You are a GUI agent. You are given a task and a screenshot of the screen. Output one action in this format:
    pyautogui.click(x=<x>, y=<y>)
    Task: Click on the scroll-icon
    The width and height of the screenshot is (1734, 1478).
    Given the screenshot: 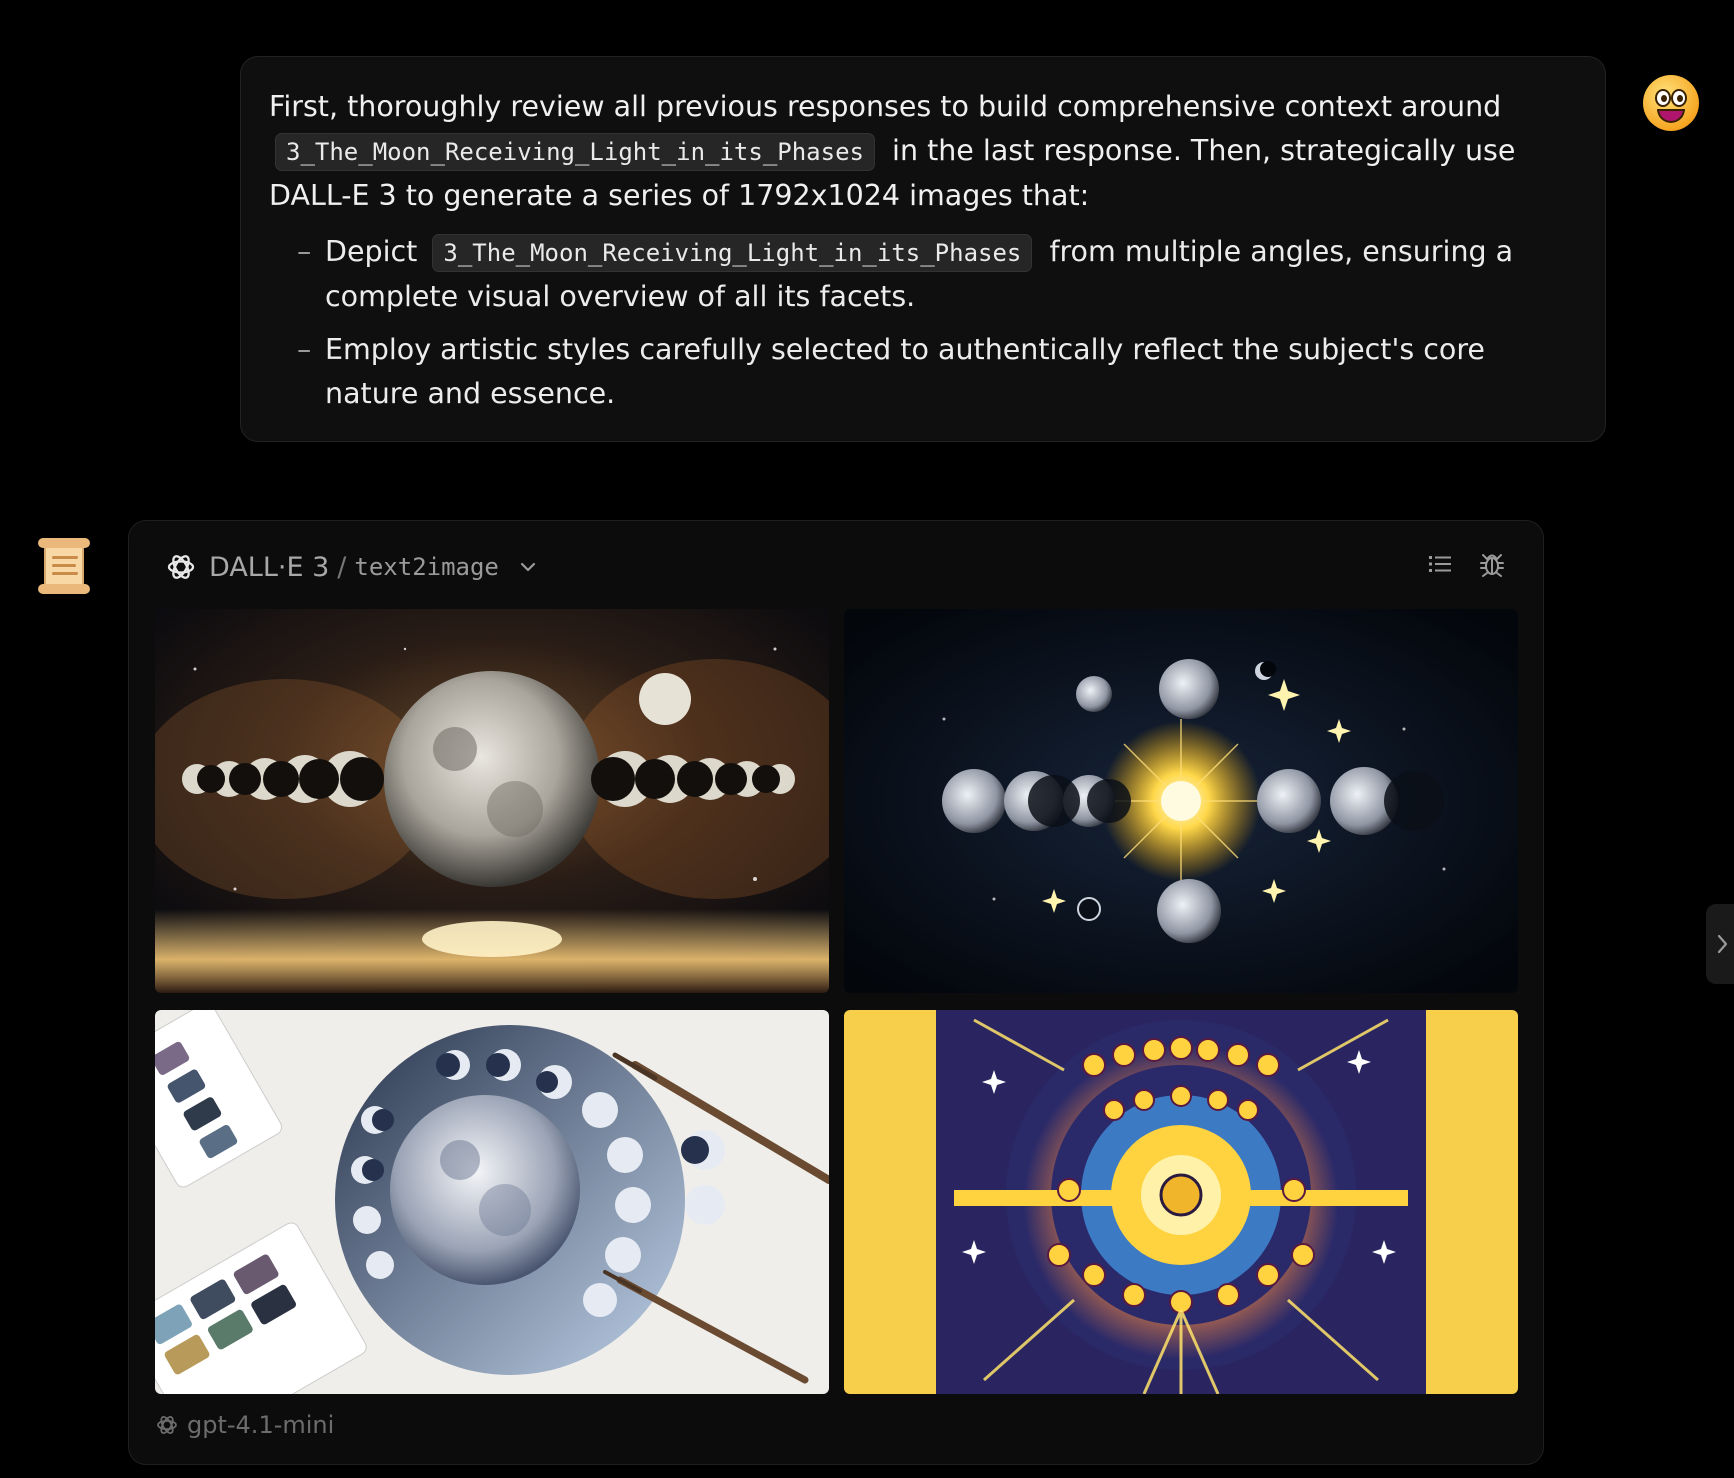 What is the action you would take?
    pyautogui.click(x=64, y=567)
    